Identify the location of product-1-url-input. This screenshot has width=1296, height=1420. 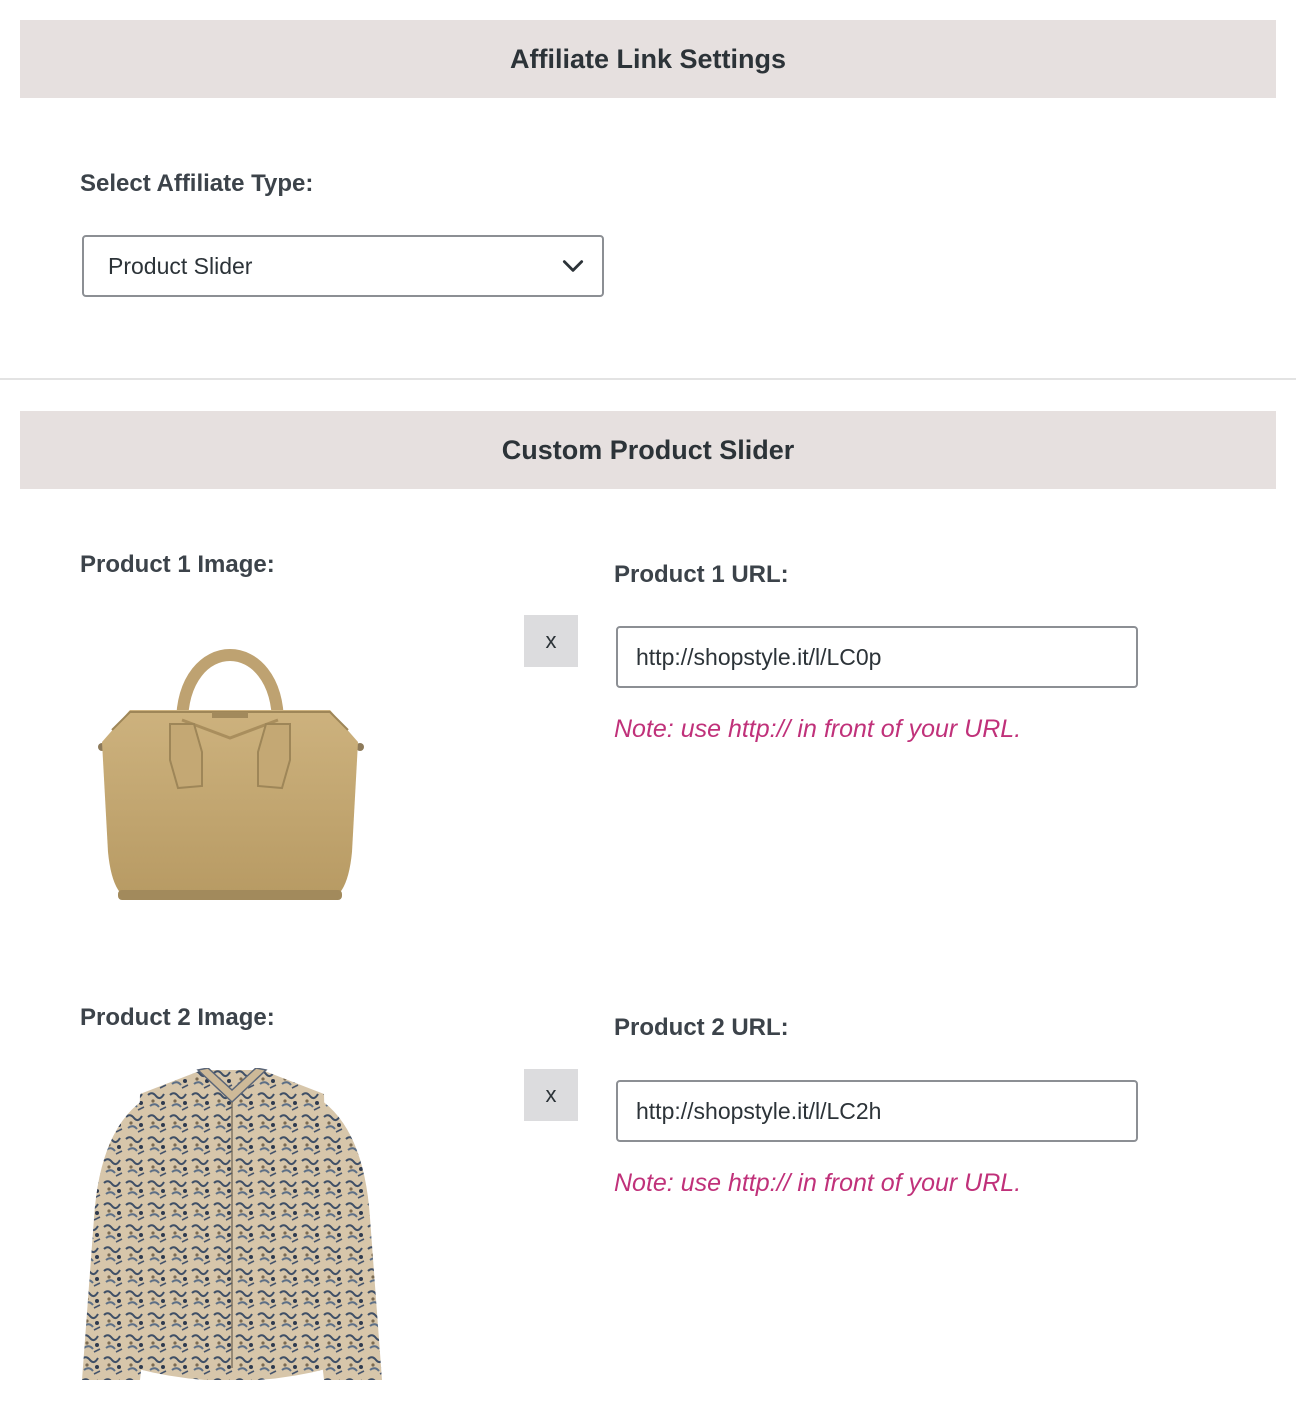
(877, 657).